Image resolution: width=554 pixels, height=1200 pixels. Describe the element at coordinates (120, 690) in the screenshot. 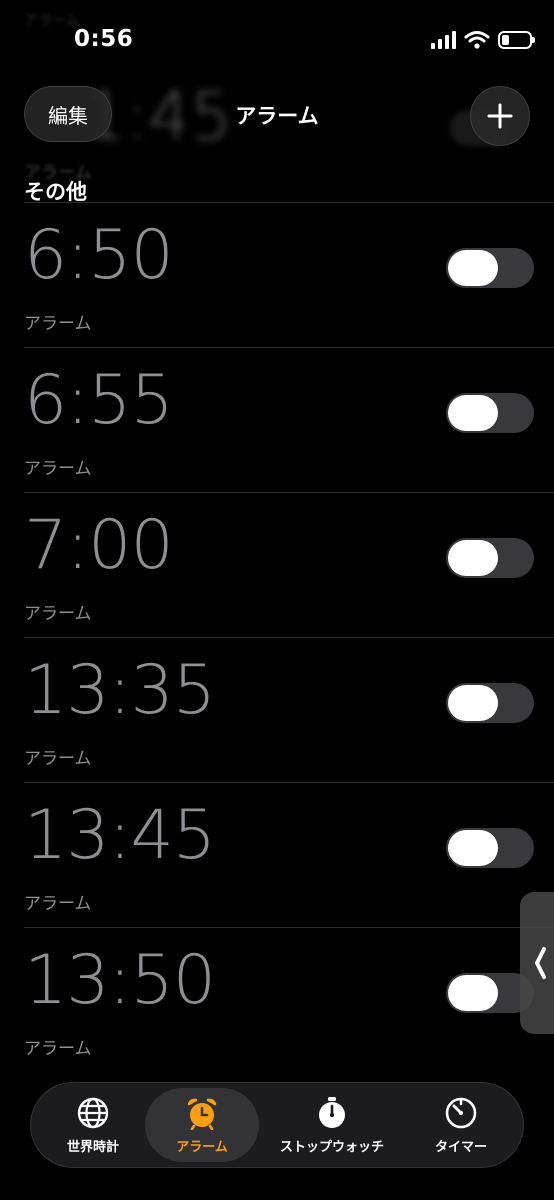

I see `alarm-time: 13:35` at that location.